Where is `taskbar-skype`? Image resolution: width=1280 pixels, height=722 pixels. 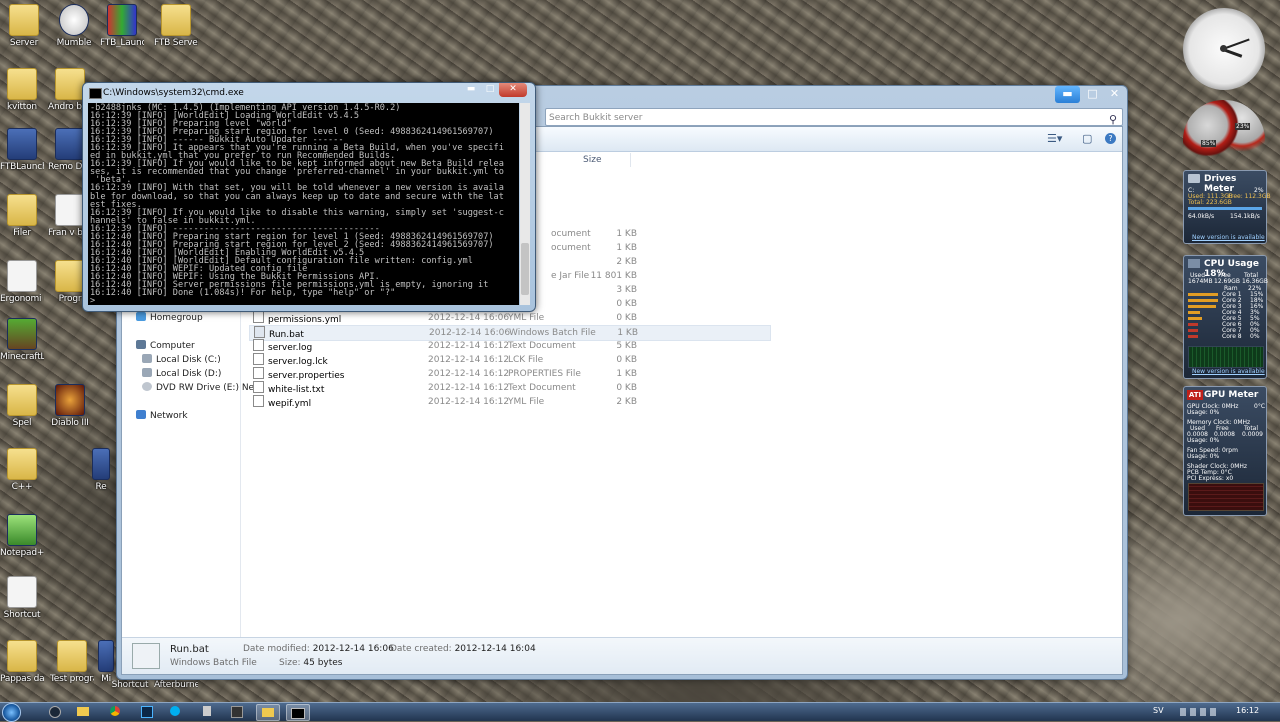
taskbar-skype is located at coordinates (175, 711).